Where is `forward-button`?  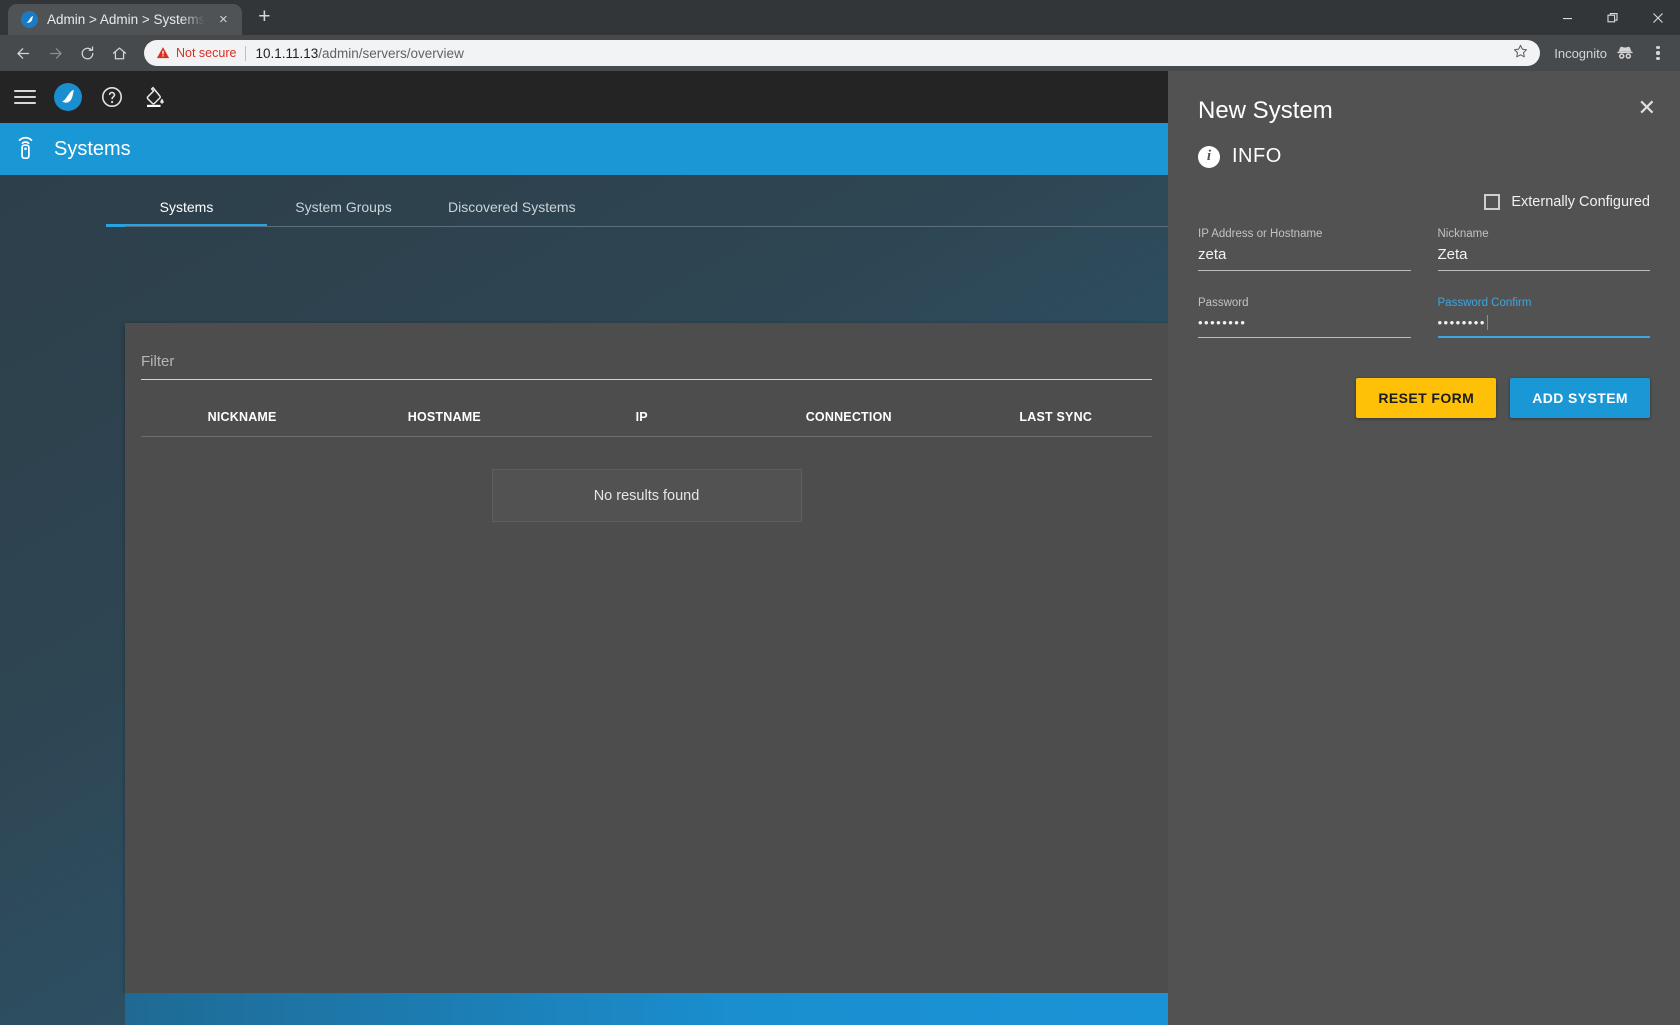
forward-button is located at coordinates (55, 53).